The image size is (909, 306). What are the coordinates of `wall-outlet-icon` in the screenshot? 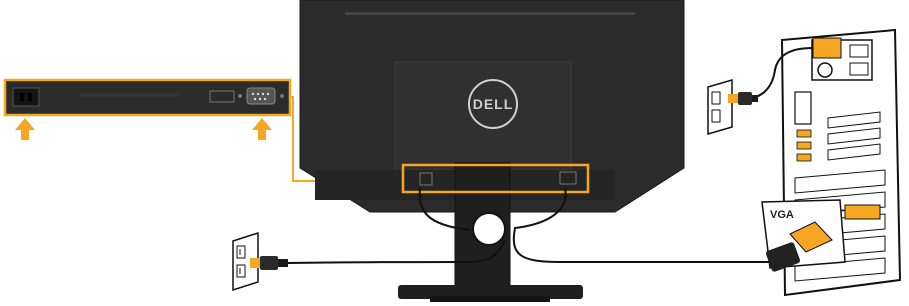 It's located at (720, 107).